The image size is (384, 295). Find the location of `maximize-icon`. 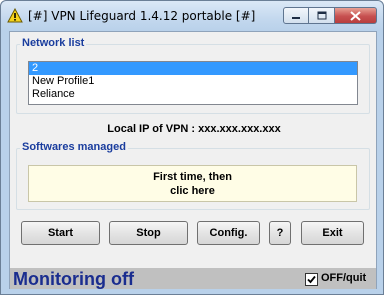

maximize-icon is located at coordinates (321, 15).